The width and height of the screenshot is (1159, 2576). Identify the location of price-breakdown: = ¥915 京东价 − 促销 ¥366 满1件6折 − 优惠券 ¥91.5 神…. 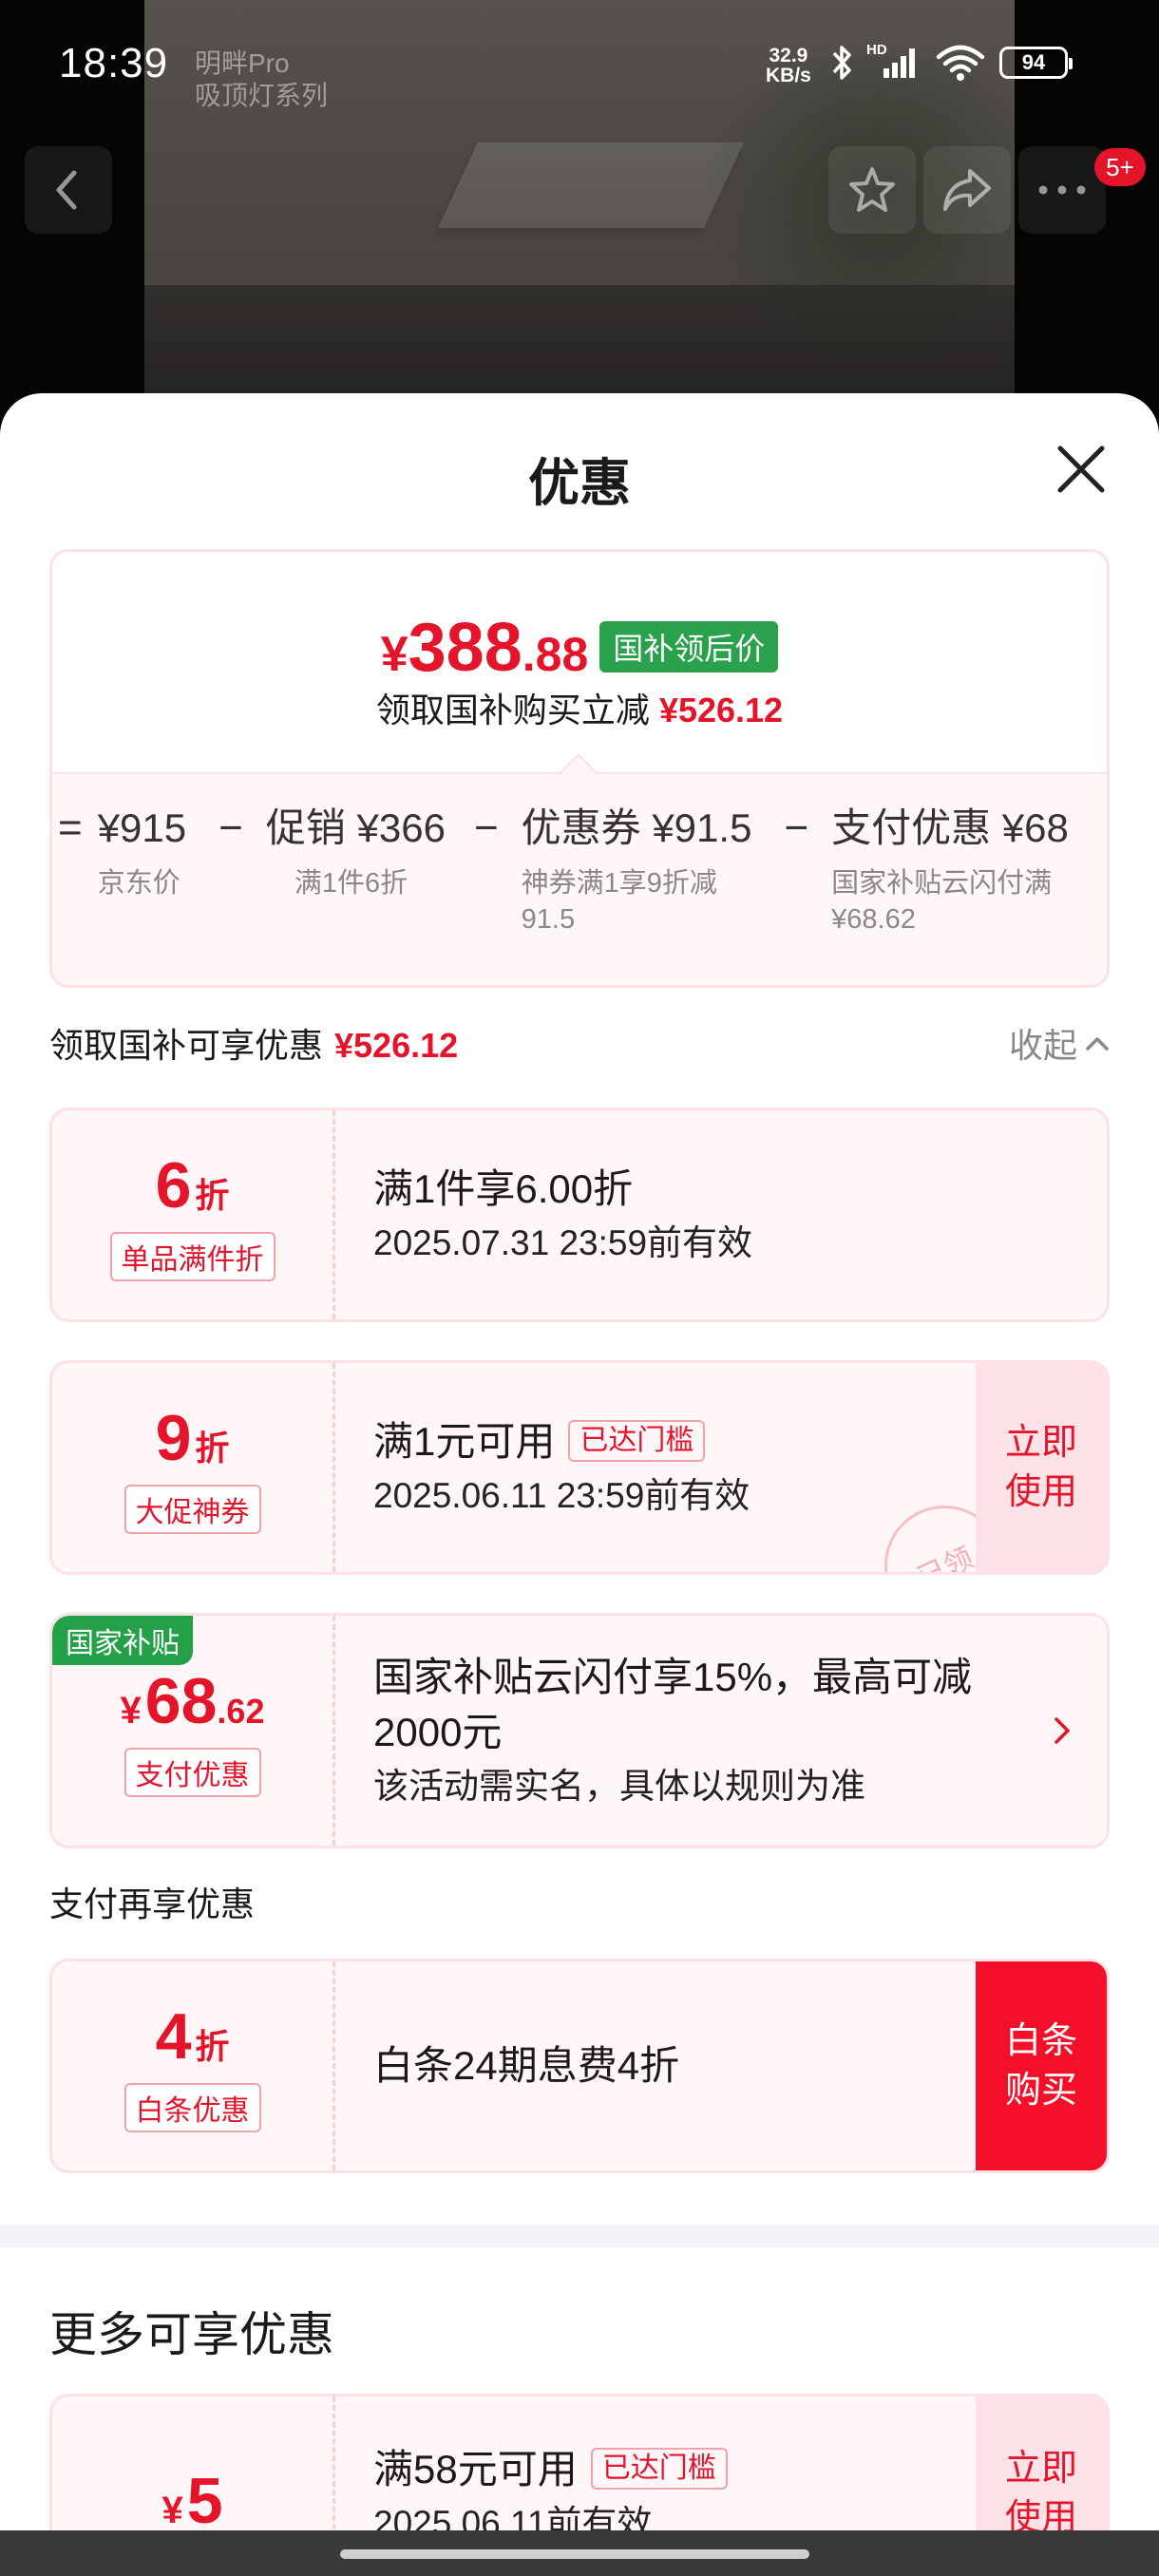
(579, 878).